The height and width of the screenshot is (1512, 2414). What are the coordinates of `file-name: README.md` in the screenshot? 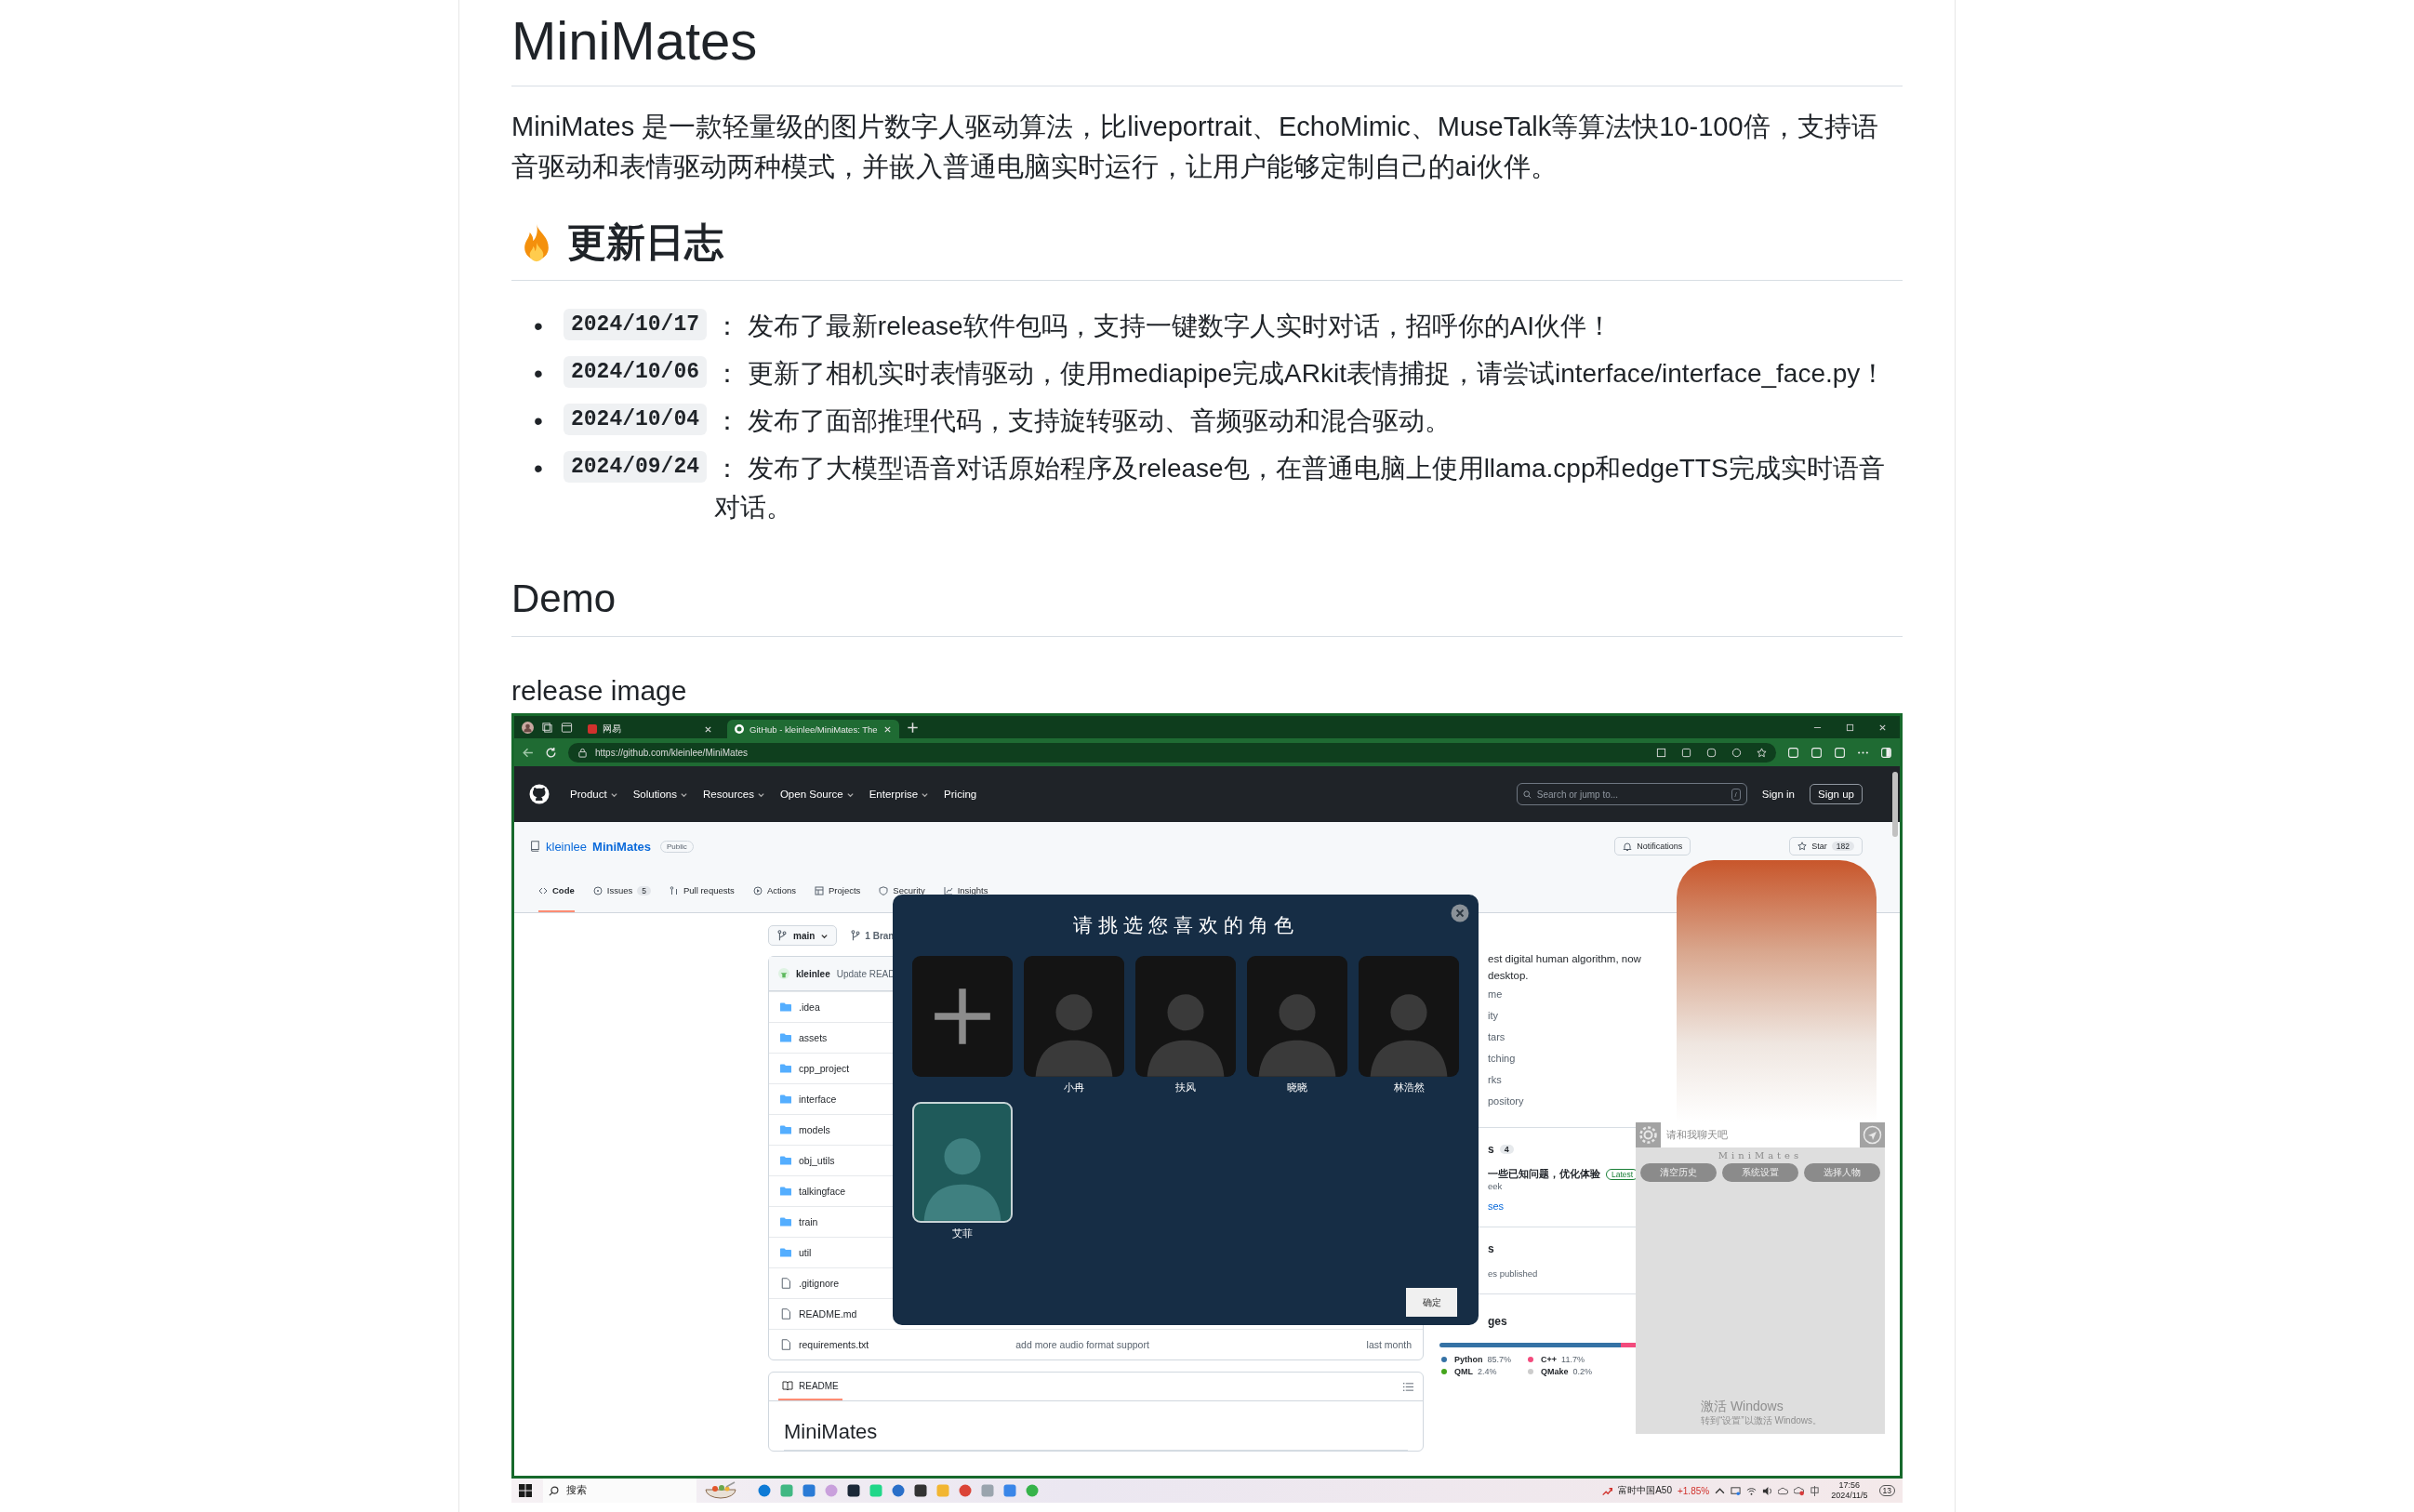 It's located at (828, 1314).